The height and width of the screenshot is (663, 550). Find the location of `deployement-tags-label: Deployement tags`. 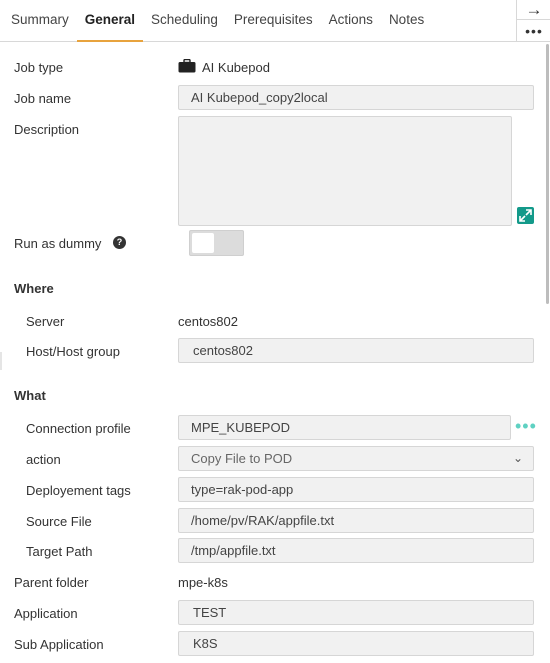

deployement-tags-label: Deployement tags is located at coordinates (78, 490).